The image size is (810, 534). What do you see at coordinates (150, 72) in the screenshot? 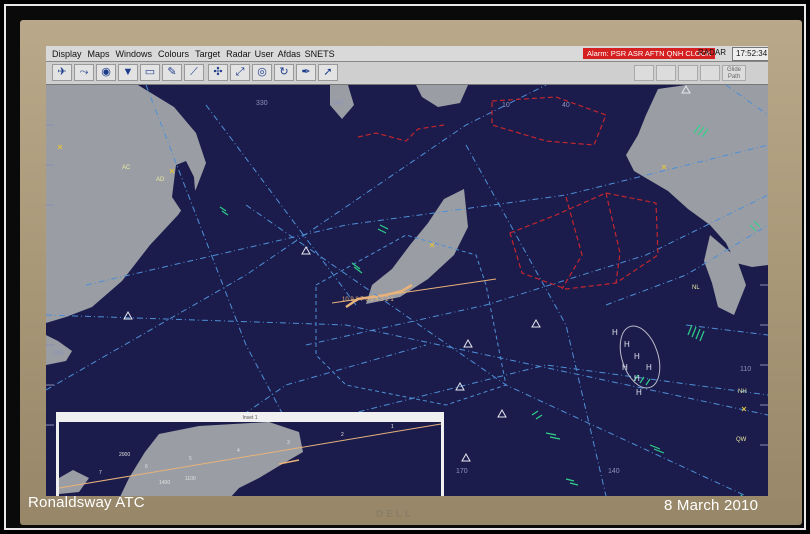
I see `label-icon: ▭` at bounding box center [150, 72].